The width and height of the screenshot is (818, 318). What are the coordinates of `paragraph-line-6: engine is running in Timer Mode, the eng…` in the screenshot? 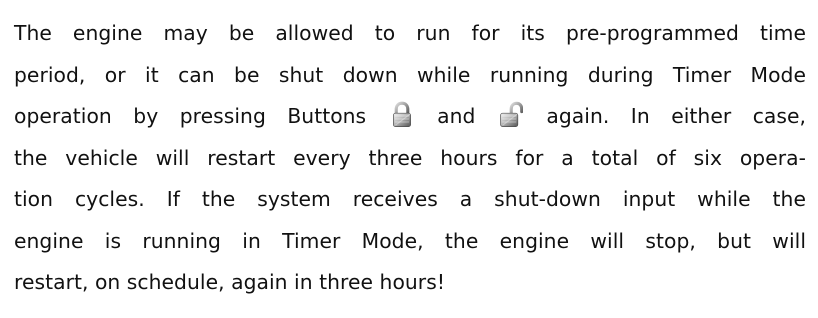 It's located at (410, 240).